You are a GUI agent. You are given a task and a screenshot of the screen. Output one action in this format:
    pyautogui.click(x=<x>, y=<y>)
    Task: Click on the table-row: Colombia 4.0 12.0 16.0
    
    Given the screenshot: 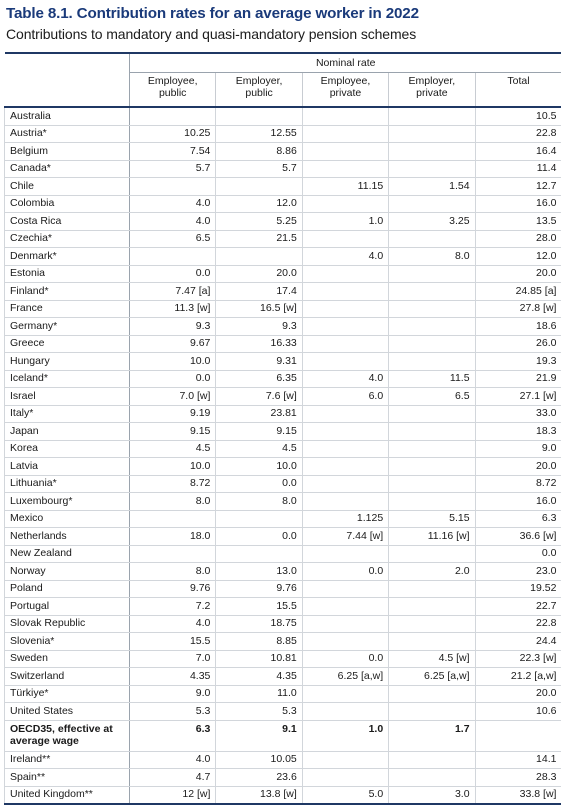 What is the action you would take?
    pyautogui.click(x=283, y=204)
    